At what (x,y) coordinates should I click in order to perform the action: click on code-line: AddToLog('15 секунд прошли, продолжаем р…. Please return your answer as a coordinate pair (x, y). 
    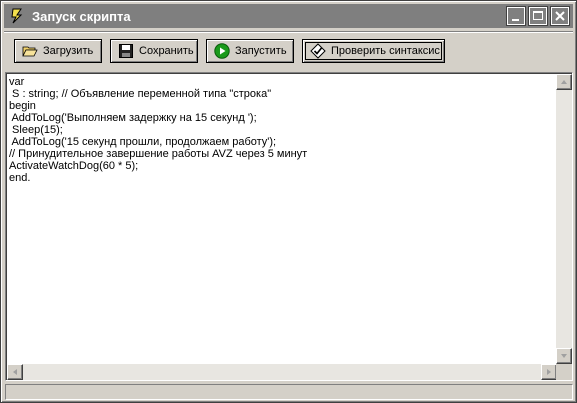
    Looking at the image, I should click on (143, 142).